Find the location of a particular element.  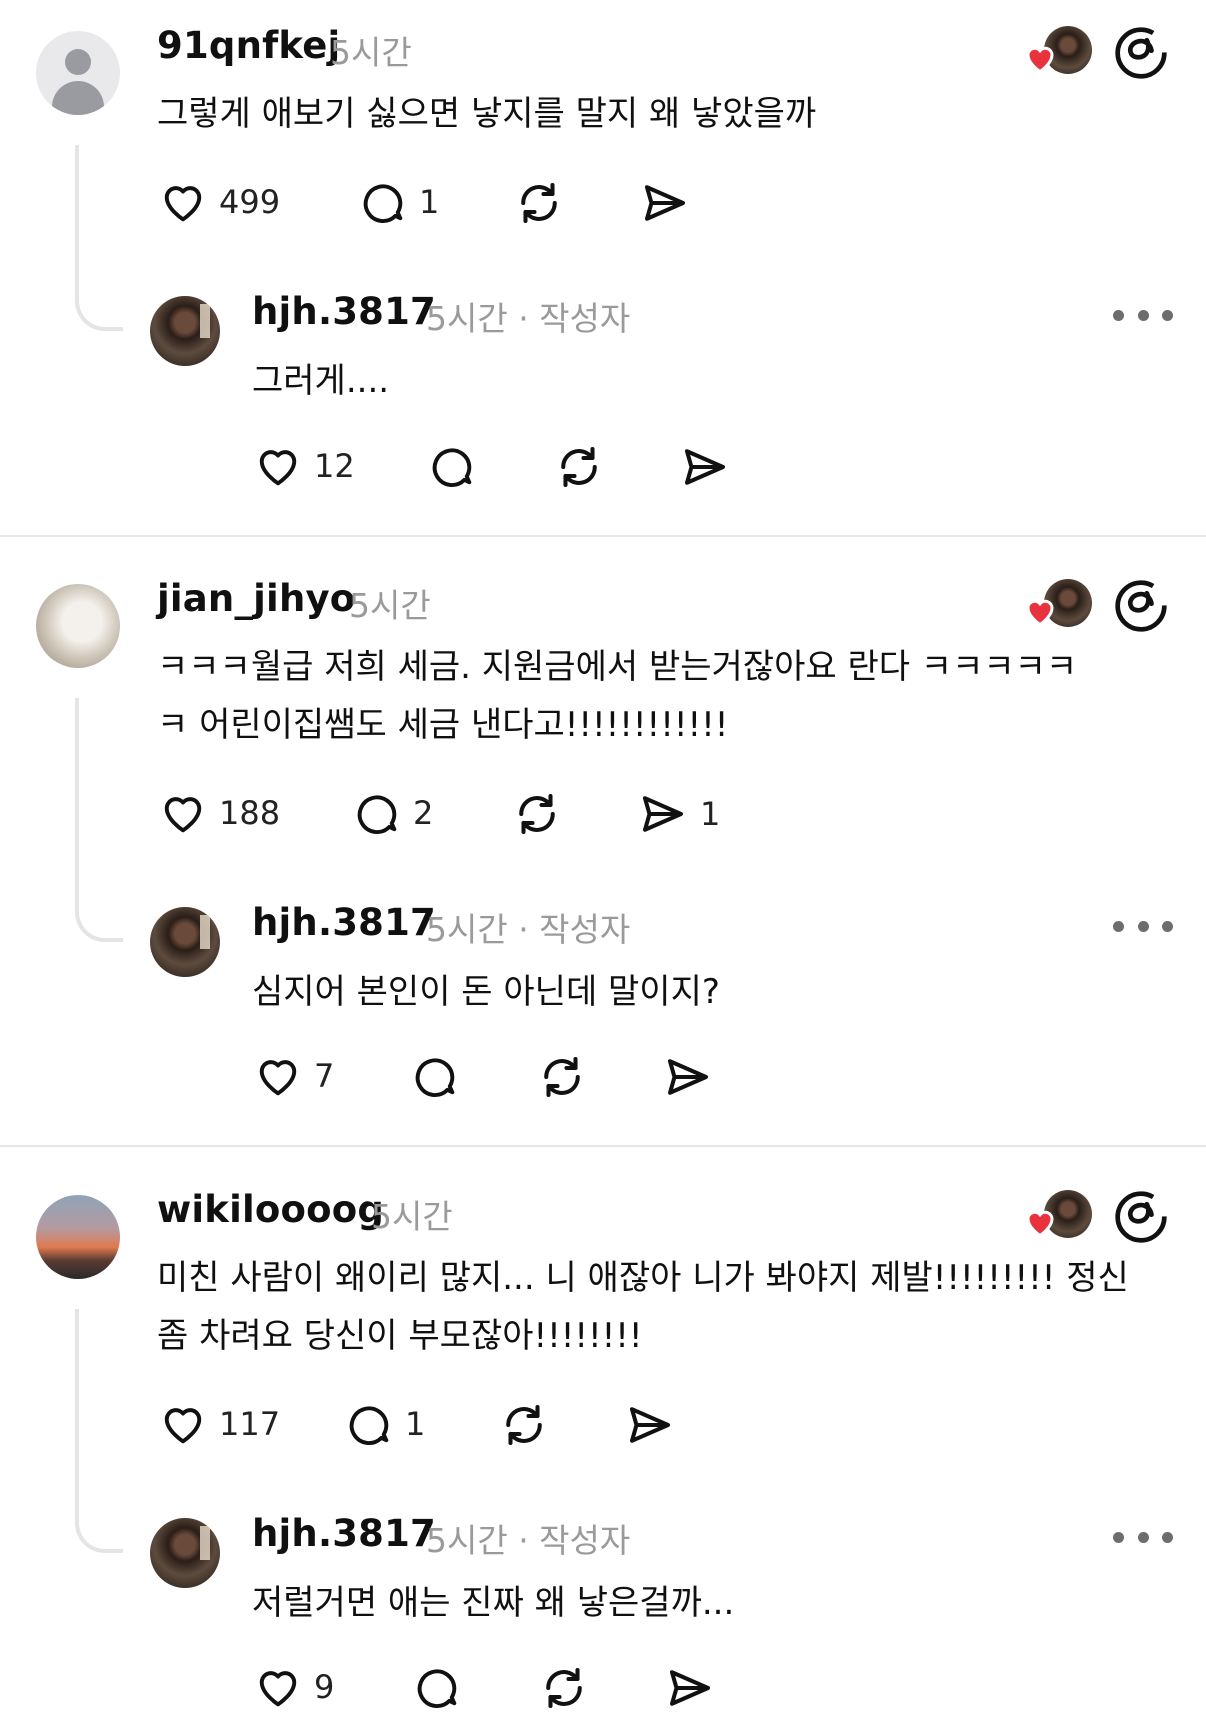

share-button: 1 is located at coordinates (678, 814).